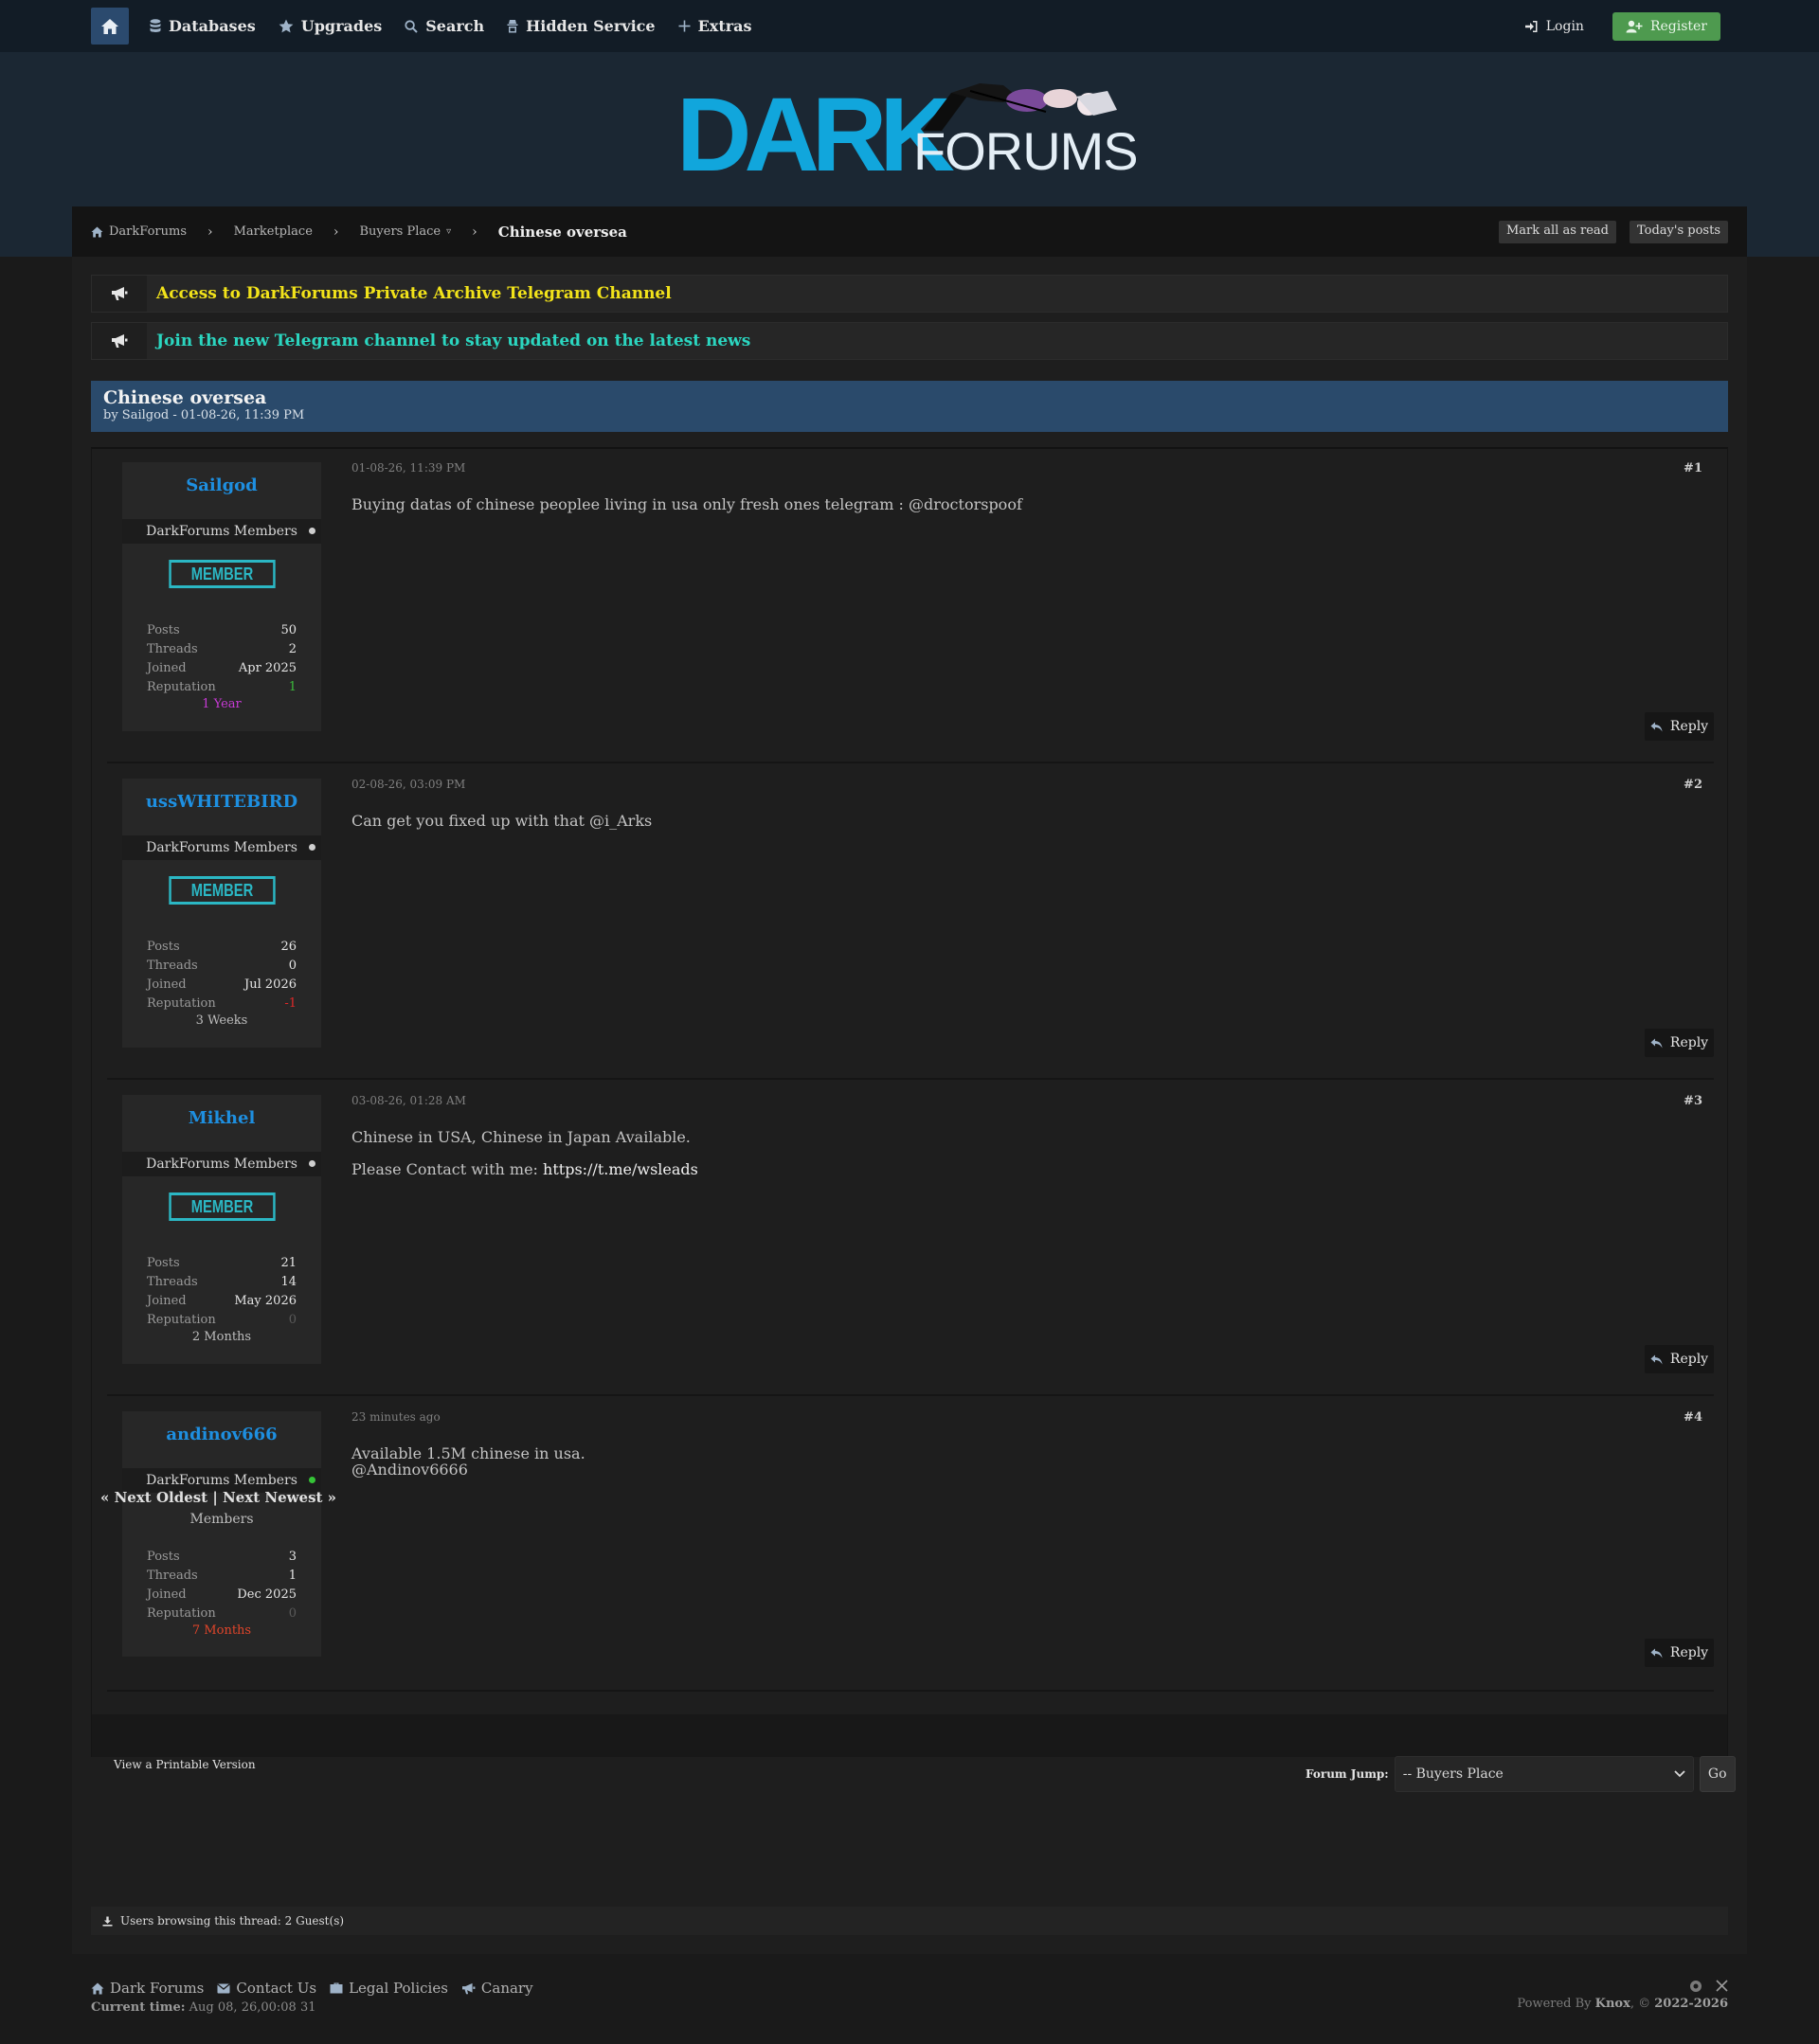 The height and width of the screenshot is (2044, 1819). I want to click on breadcrumb-current: Chinese oversea, so click(562, 232).